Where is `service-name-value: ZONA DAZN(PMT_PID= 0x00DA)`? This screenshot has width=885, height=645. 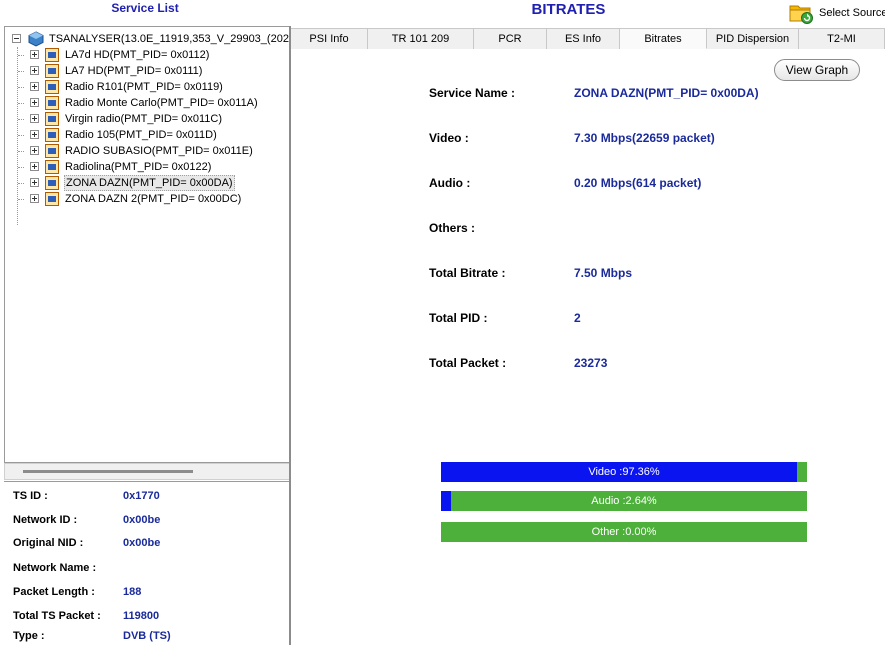
service-name-value: ZONA DAZN(PMT_PID= 0x00DA) is located at coordinates (666, 93).